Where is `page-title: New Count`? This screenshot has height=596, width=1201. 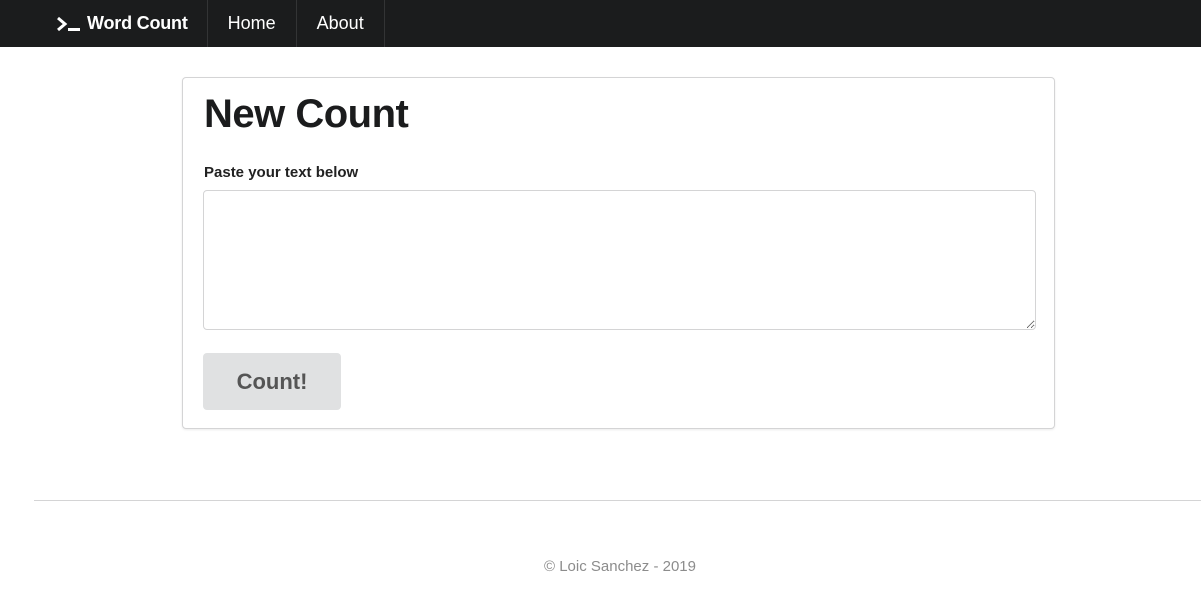
page-title: New Count is located at coordinates (306, 114).